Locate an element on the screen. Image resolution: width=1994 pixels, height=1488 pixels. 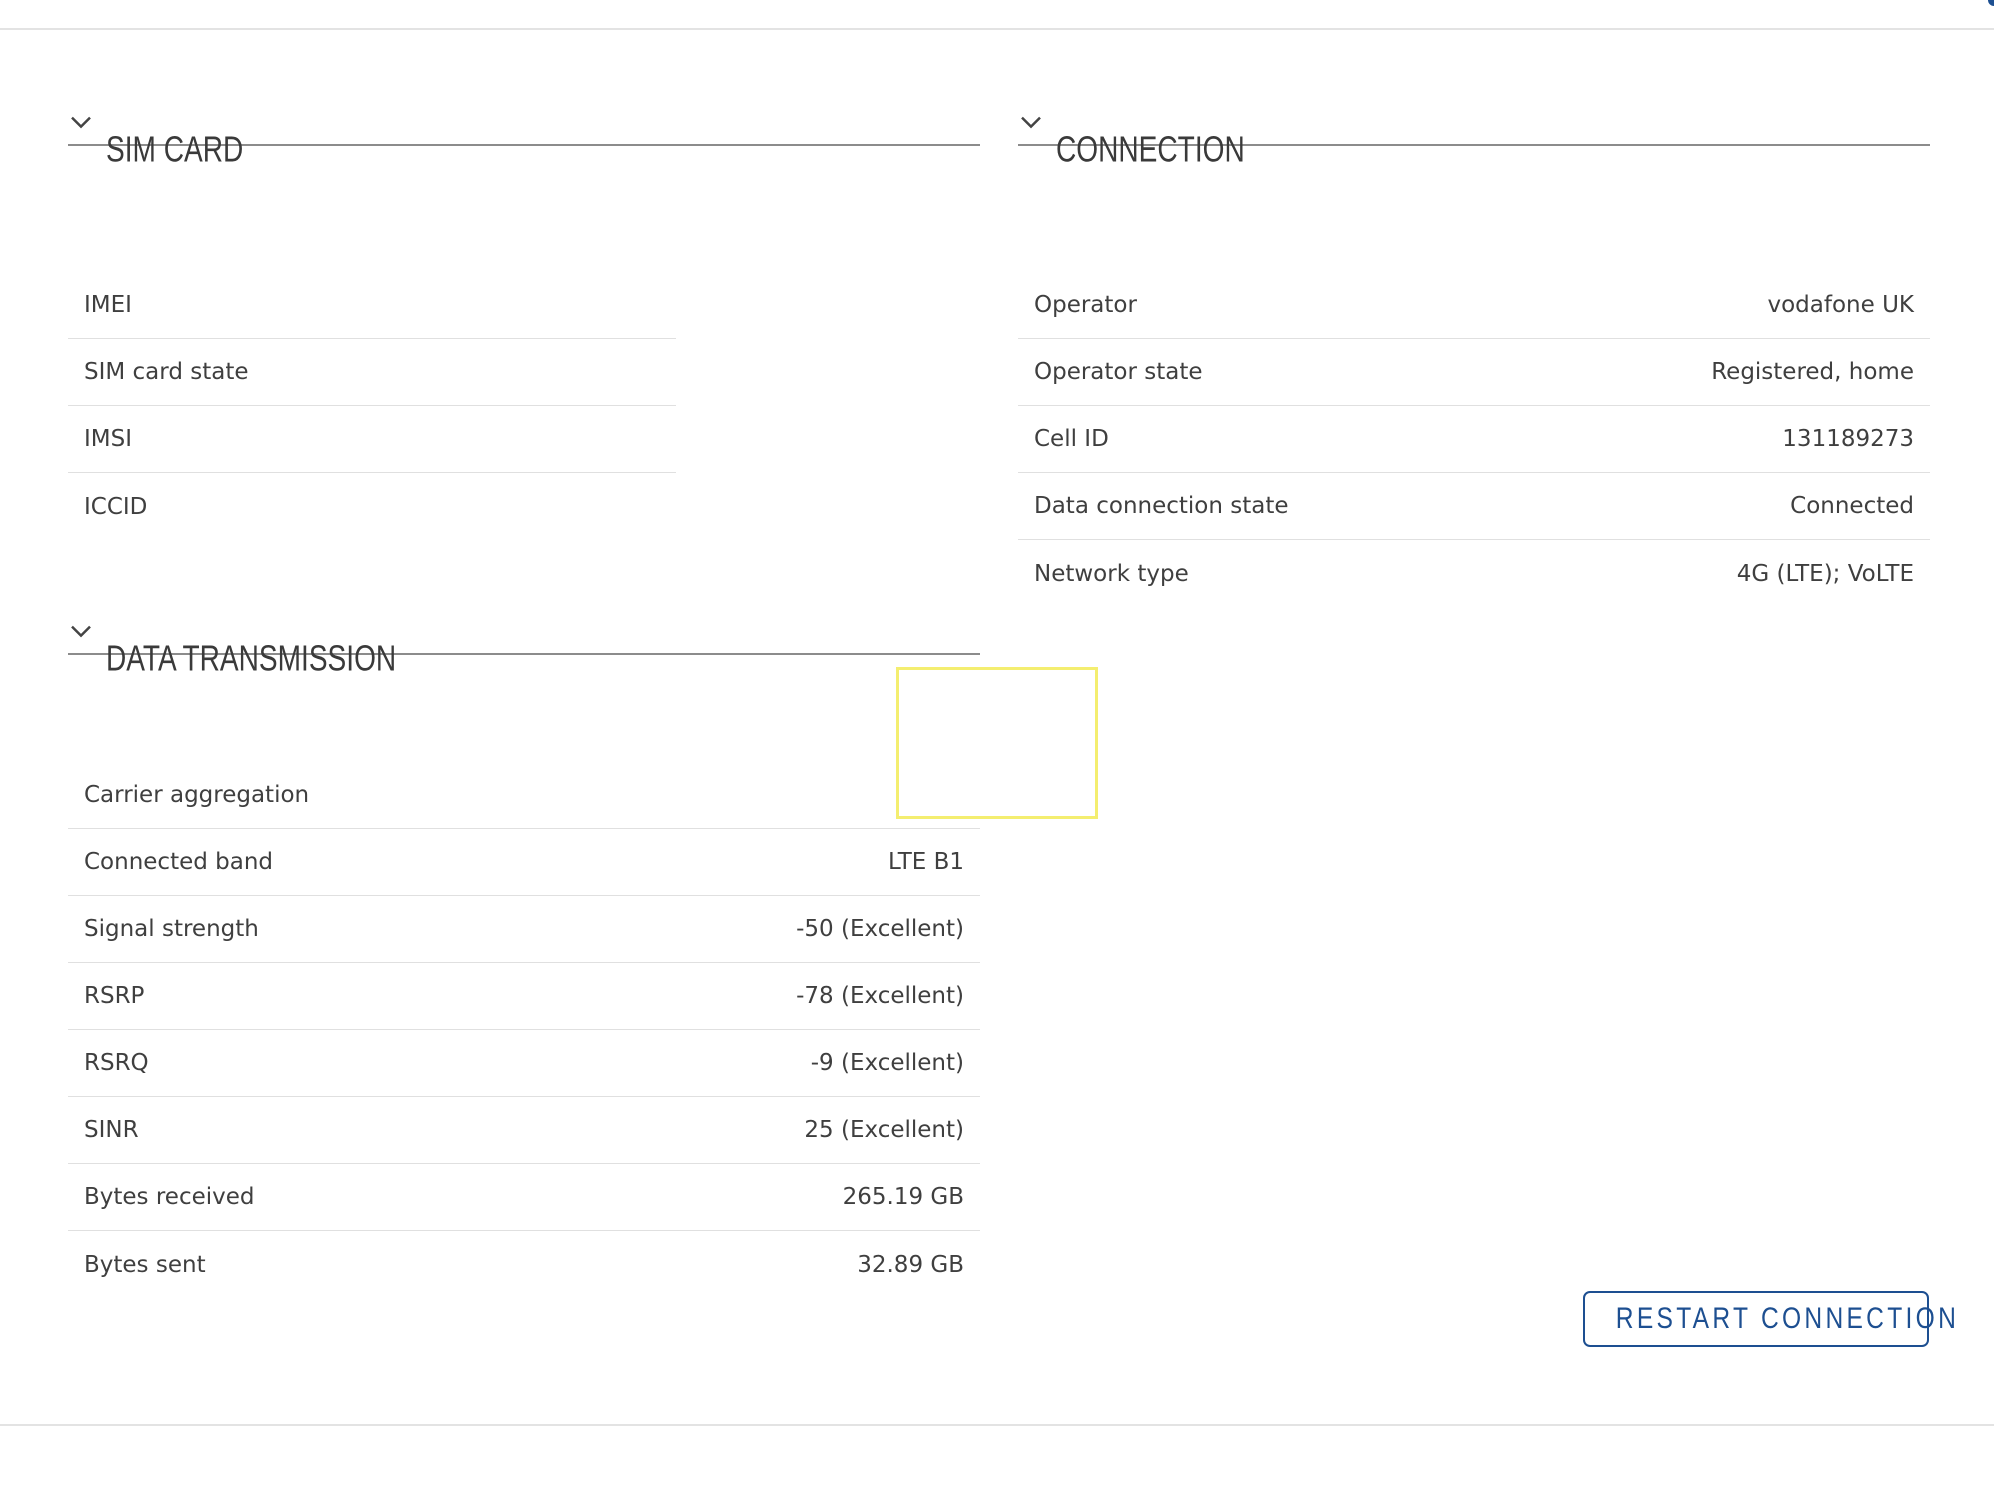
row-label: Bytes sent is located at coordinates (145, 1264).